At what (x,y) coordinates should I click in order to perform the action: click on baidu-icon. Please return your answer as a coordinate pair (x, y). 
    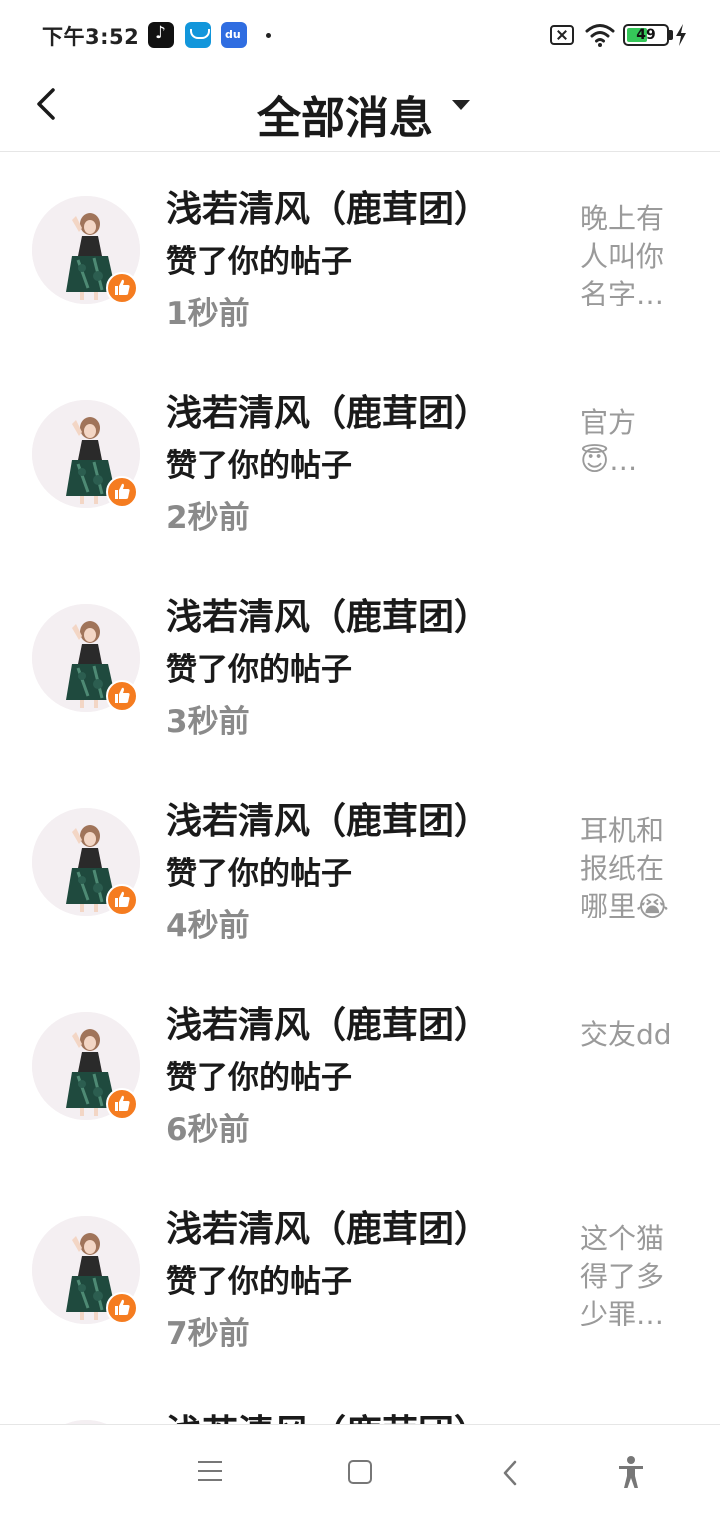
    Looking at the image, I should click on (234, 35).